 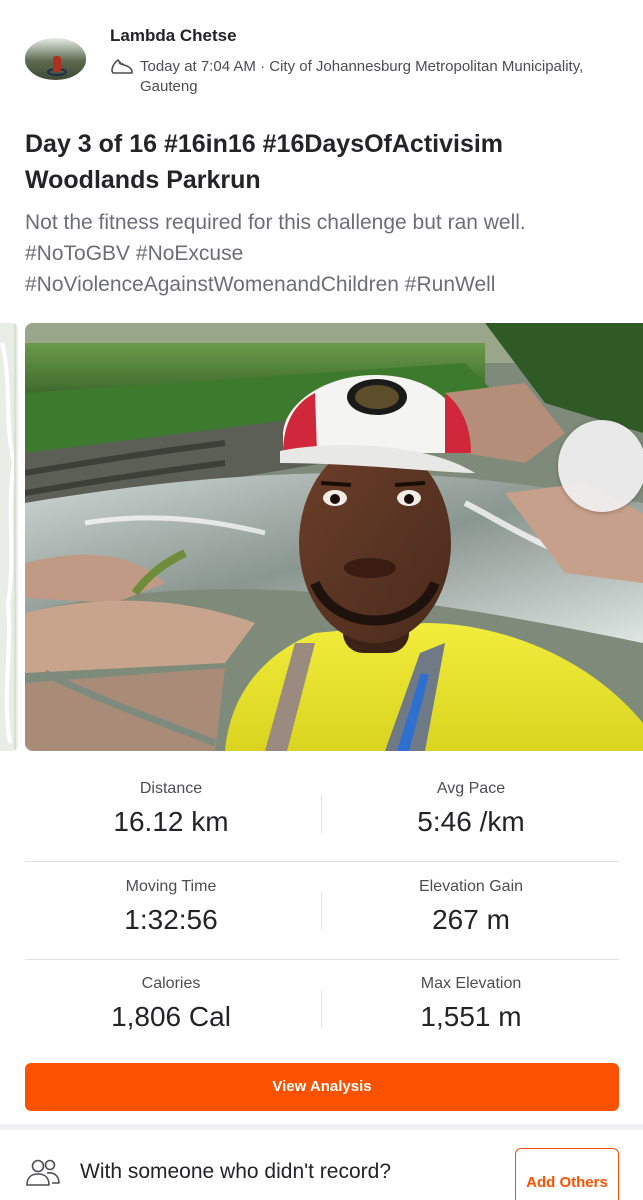 I want to click on stat-calories: Calories 1,806 Cal, so click(x=171, y=1004).